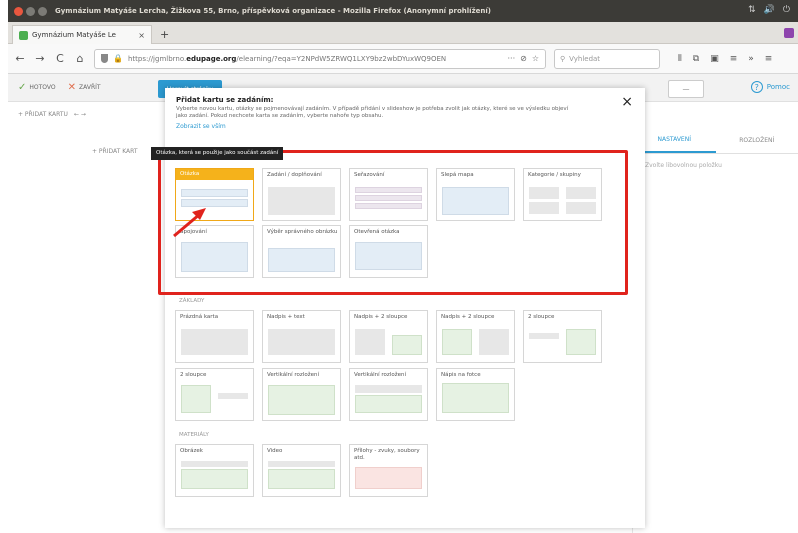 This screenshot has width=798, height=533. Describe the element at coordinates (301, 194) in the screenshot. I see `card-fill-in: Zadání / doplňování` at that location.